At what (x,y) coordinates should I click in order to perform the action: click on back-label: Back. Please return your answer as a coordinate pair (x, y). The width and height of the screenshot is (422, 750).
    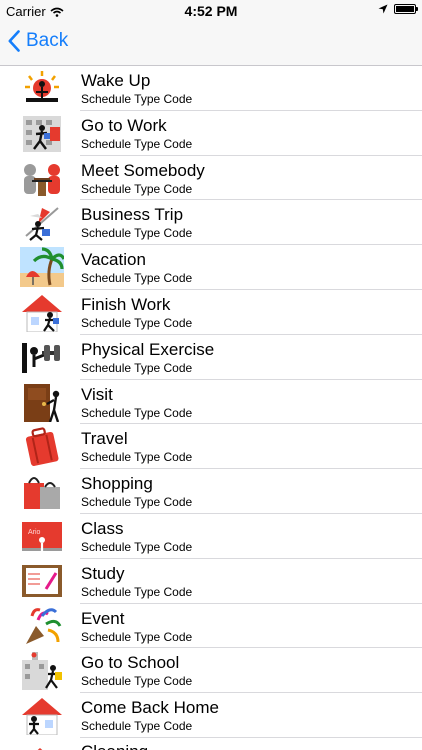
    Looking at the image, I should click on (47, 40).